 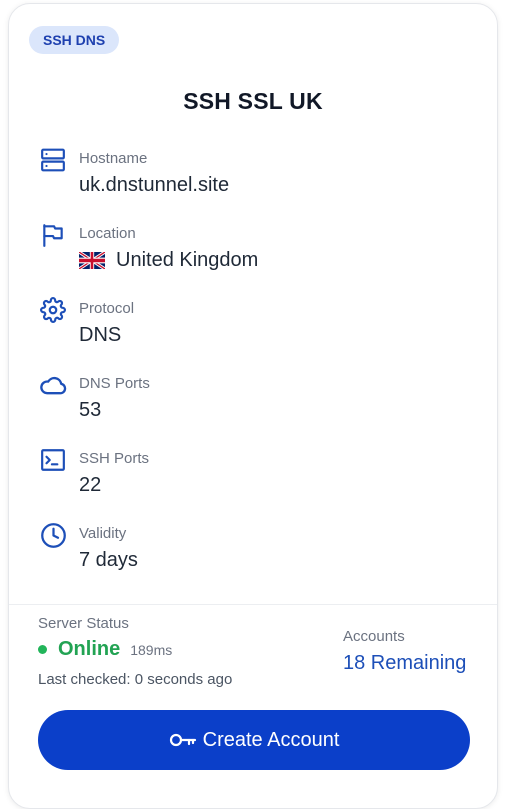 What do you see at coordinates (183, 740) in the screenshot?
I see `key-icon` at bounding box center [183, 740].